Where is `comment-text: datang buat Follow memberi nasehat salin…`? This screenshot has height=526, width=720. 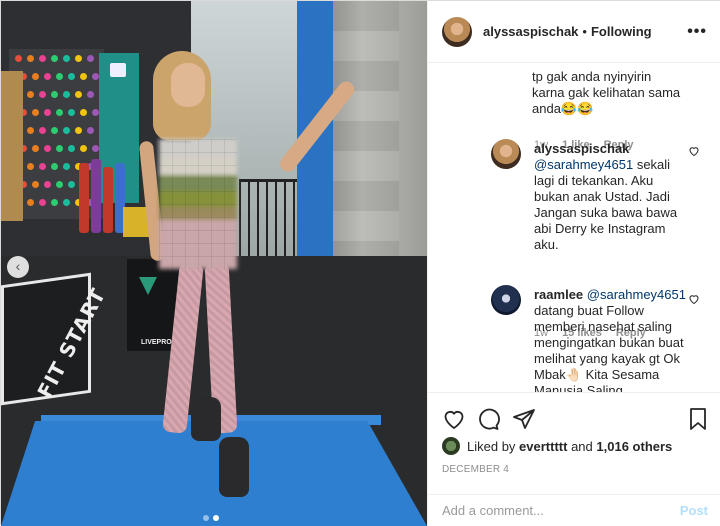 comment-text: datang buat Follow memberi nasehat salin… is located at coordinates (609, 348).